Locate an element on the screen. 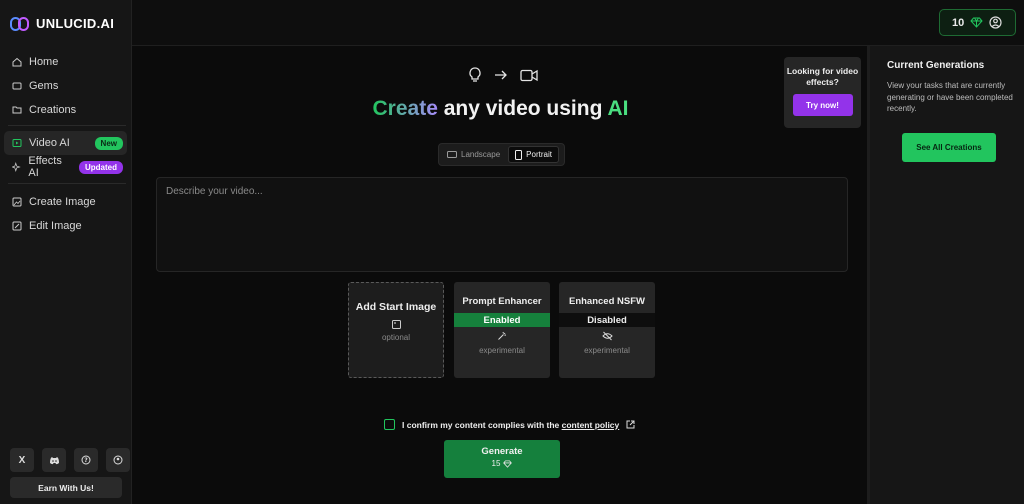  content-policy-link: content policy is located at coordinates (591, 425).